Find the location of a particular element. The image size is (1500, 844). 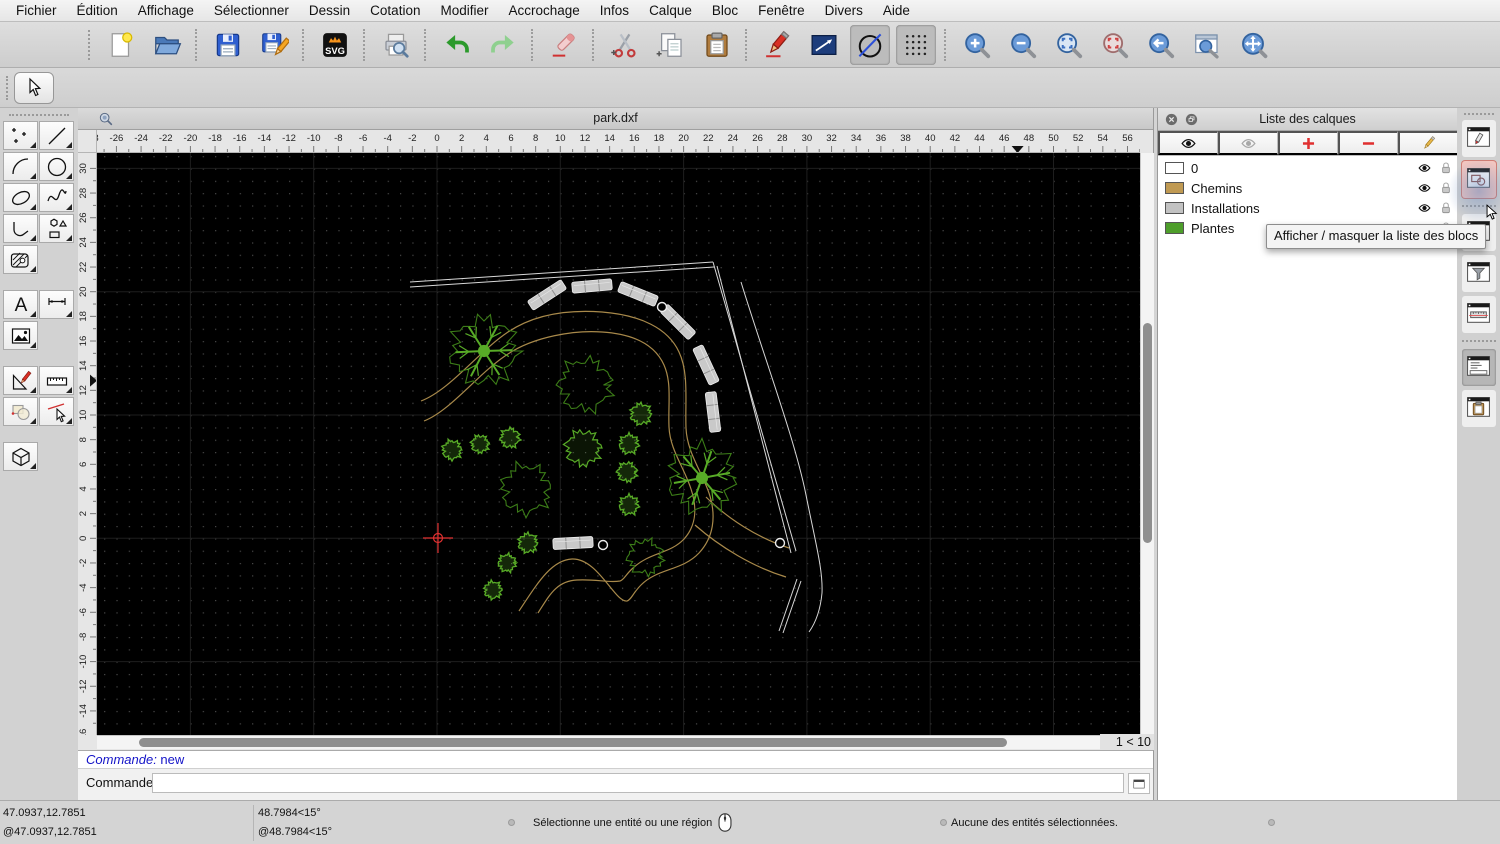

svg-text: 4 is located at coordinates (486, 138).